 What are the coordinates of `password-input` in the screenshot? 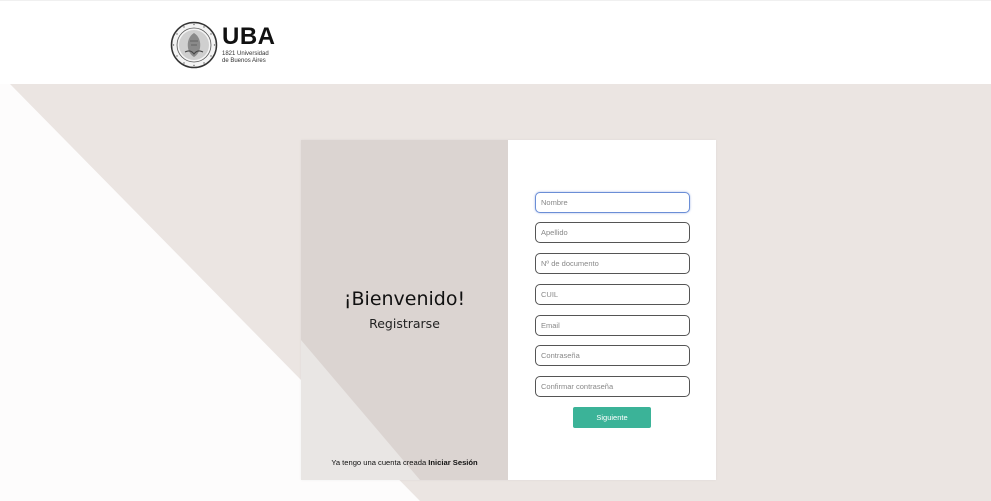 It's located at (612, 355).